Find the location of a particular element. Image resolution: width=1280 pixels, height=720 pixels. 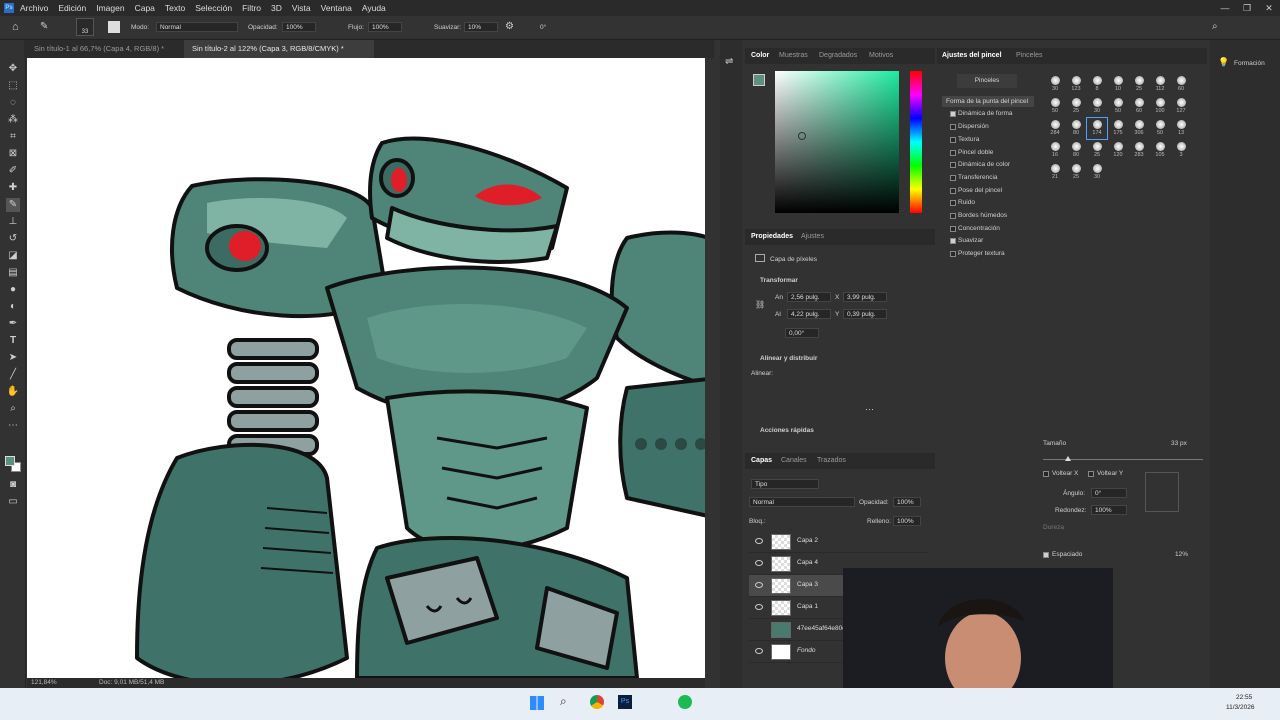

menu-seleccion: Selección is located at coordinates (213, 8).